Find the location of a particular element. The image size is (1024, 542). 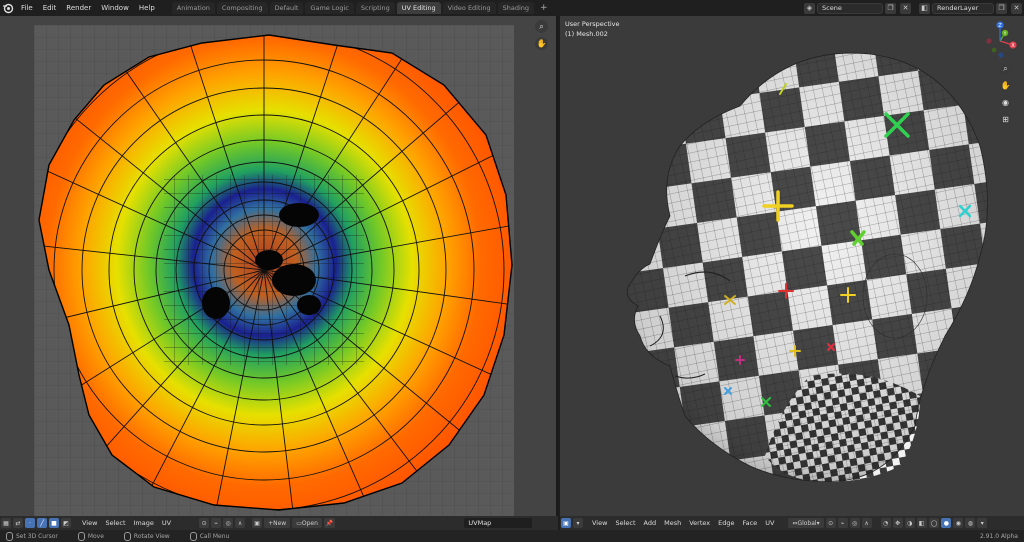

tab-video-editing: Video Editing is located at coordinates (469, 8).